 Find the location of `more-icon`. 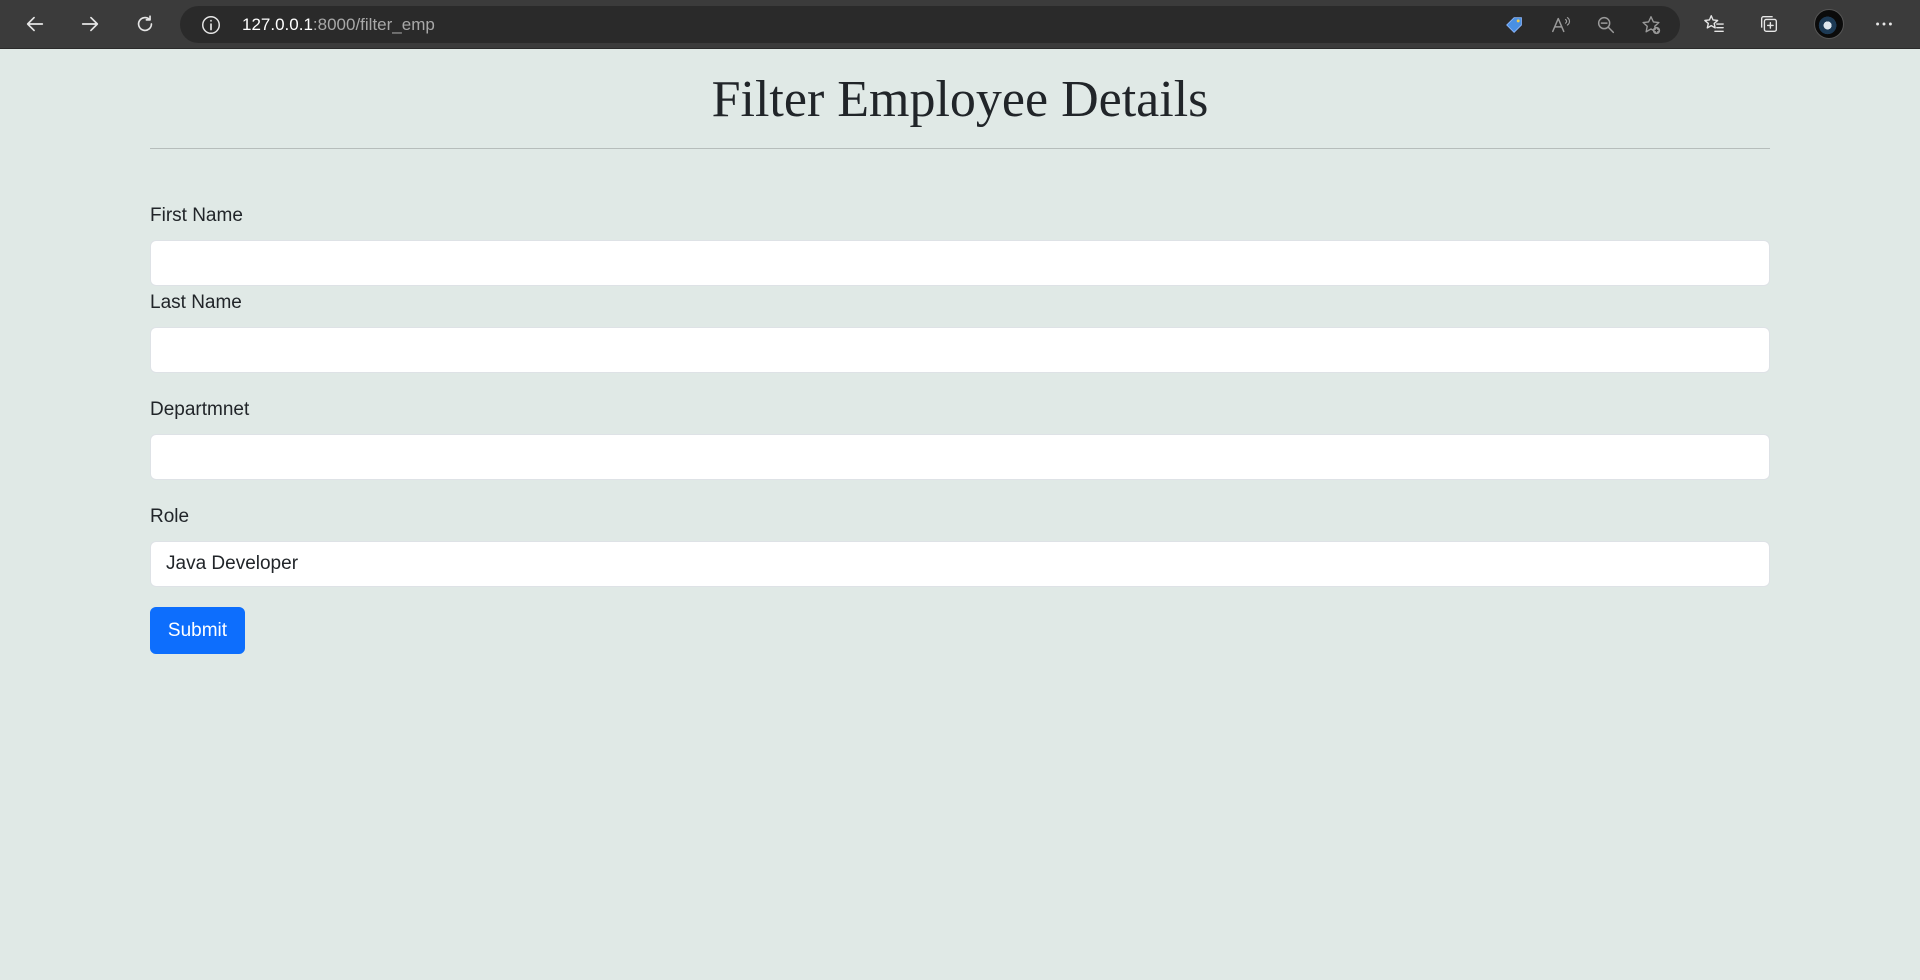

more-icon is located at coordinates (1884, 24).